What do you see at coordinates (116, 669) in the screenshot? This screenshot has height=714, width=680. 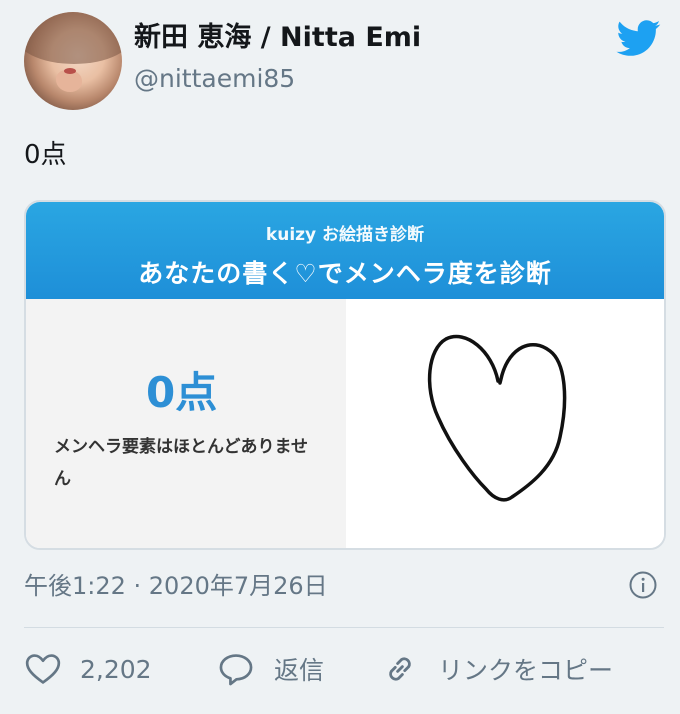 I see `like-count: 2,202` at bounding box center [116, 669].